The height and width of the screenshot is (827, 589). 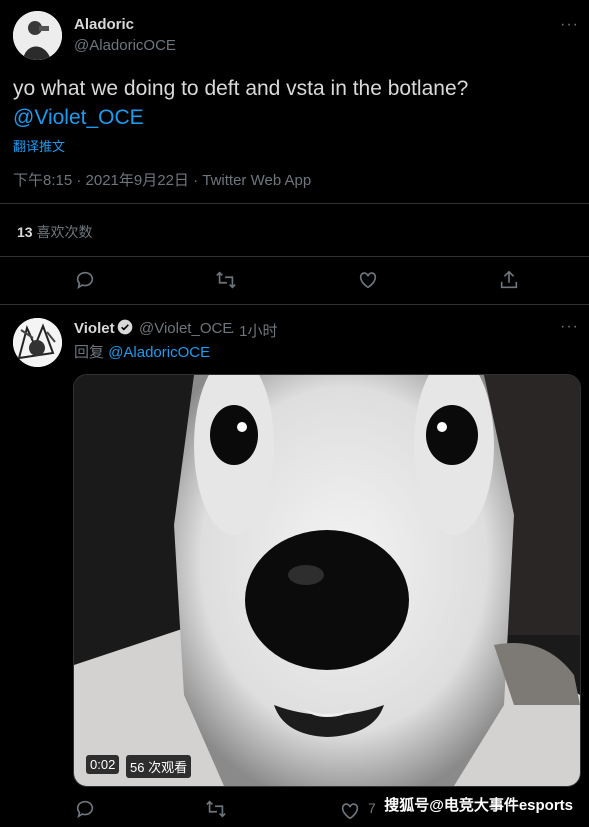 I want to click on share-icon, so click(x=510, y=281).